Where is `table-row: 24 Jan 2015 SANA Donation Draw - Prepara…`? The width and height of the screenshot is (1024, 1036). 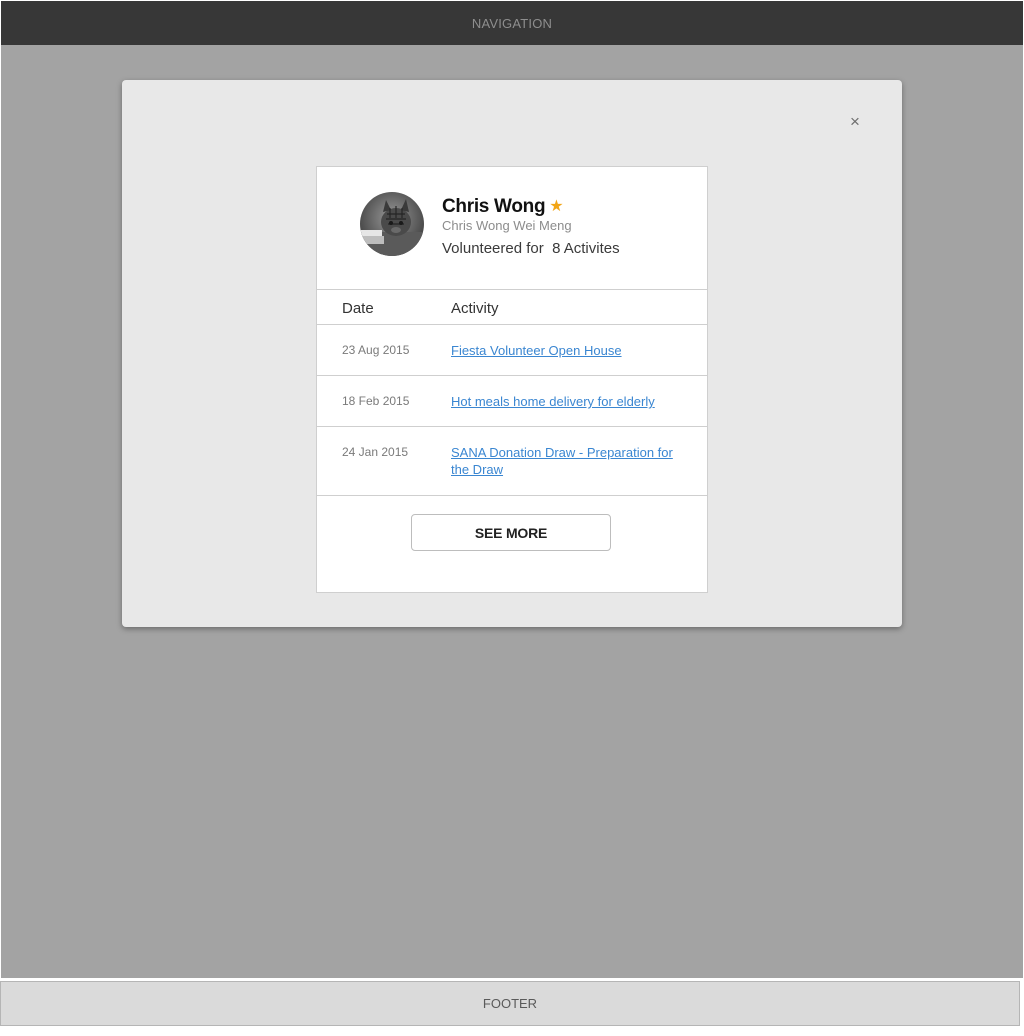 table-row: 24 Jan 2015 SANA Donation Draw - Prepara… is located at coordinates (512, 461).